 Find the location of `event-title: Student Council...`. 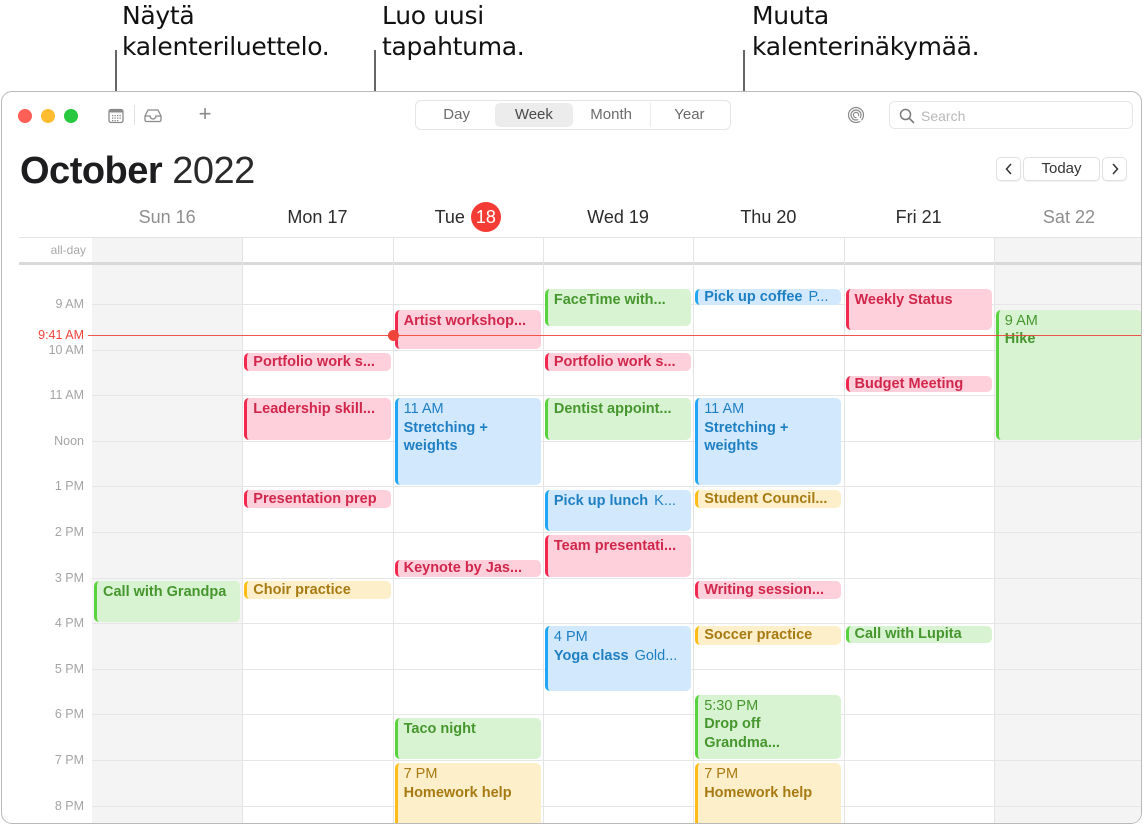

event-title: Student Council... is located at coordinates (766, 498).